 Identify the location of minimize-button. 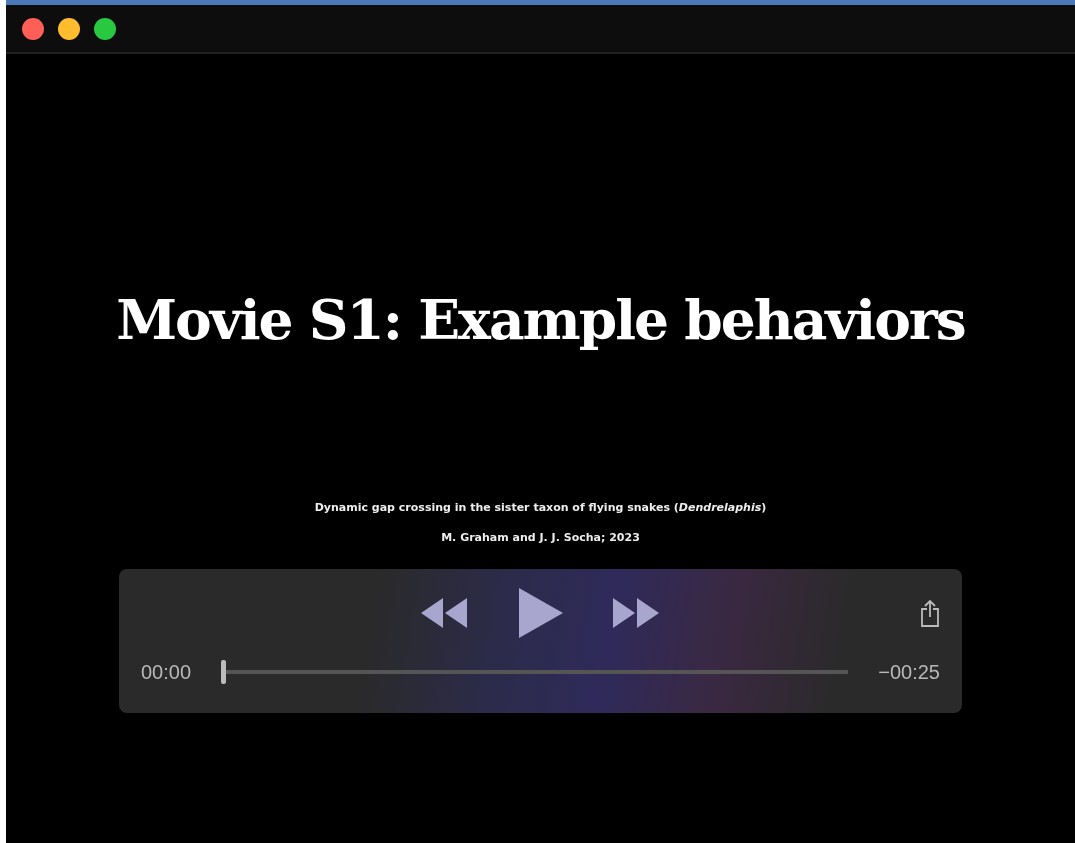
(69, 28).